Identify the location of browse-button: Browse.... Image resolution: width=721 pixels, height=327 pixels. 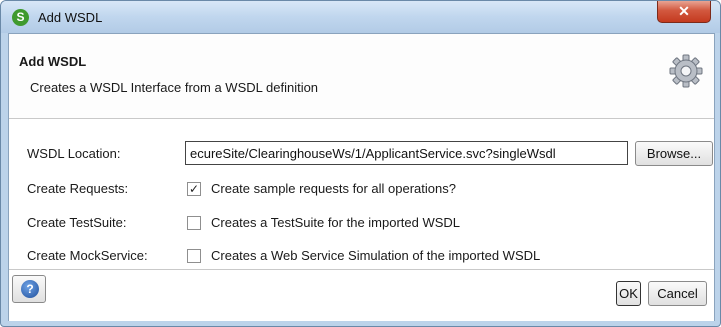
(674, 153).